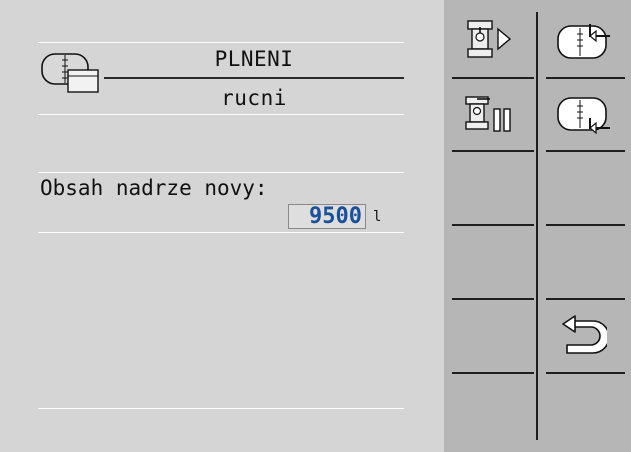 The width and height of the screenshot is (631, 452). I want to click on tank-fill-arrow-icon, so click(583, 41).